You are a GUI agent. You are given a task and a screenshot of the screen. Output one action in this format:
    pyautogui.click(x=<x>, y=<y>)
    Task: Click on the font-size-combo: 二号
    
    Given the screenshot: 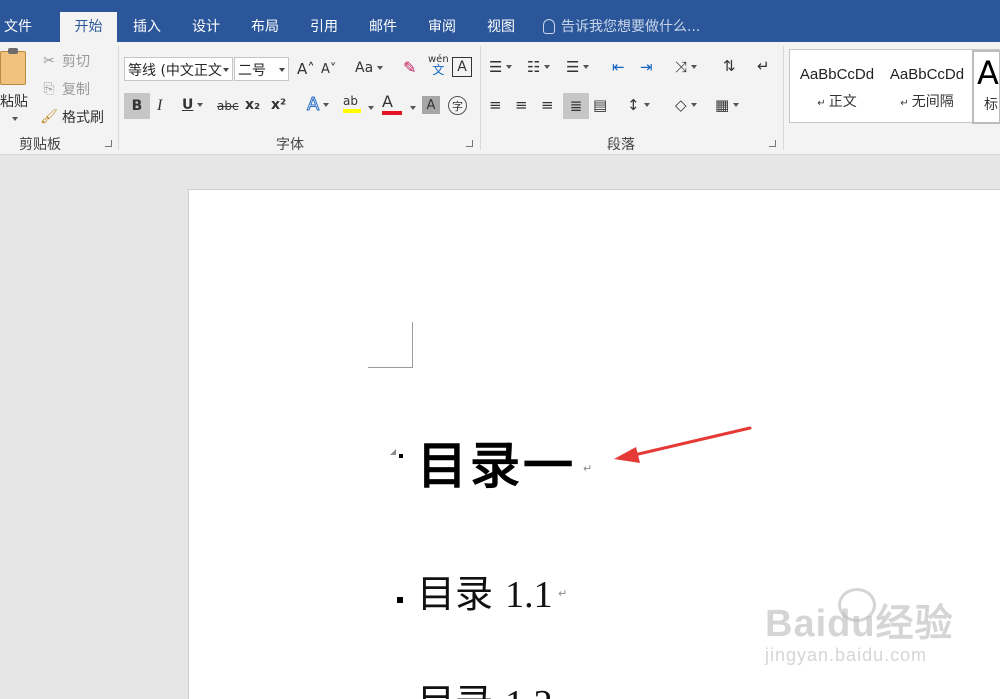 What is the action you would take?
    pyautogui.click(x=261, y=69)
    